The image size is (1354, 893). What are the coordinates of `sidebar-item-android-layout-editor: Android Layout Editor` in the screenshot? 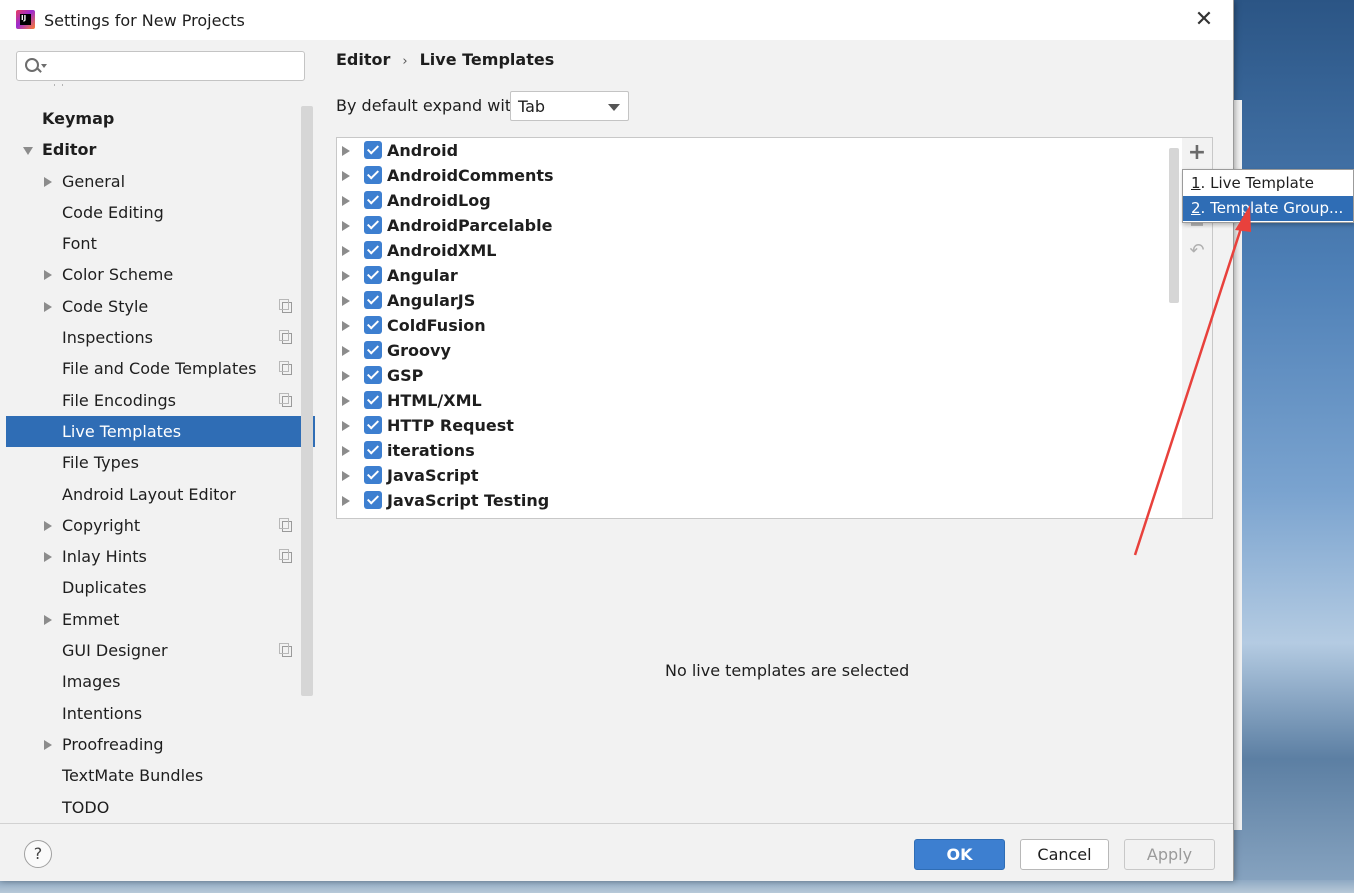 It's located at (160, 494).